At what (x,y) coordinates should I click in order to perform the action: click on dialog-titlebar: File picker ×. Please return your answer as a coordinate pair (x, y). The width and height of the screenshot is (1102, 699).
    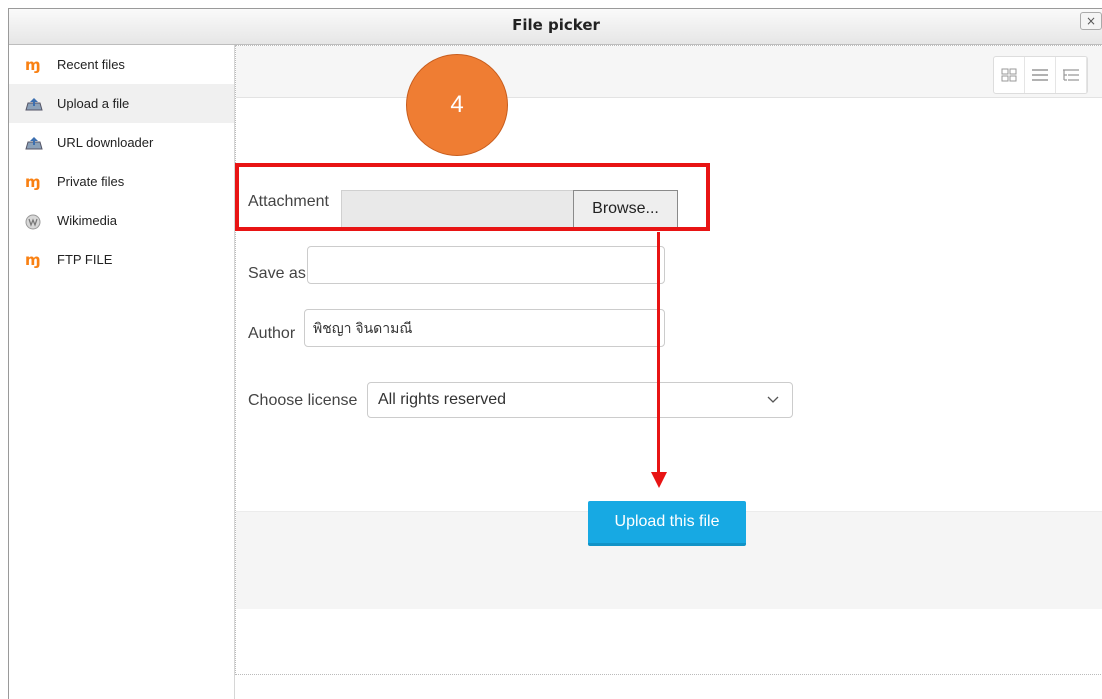
    Looking at the image, I should click on (555, 27).